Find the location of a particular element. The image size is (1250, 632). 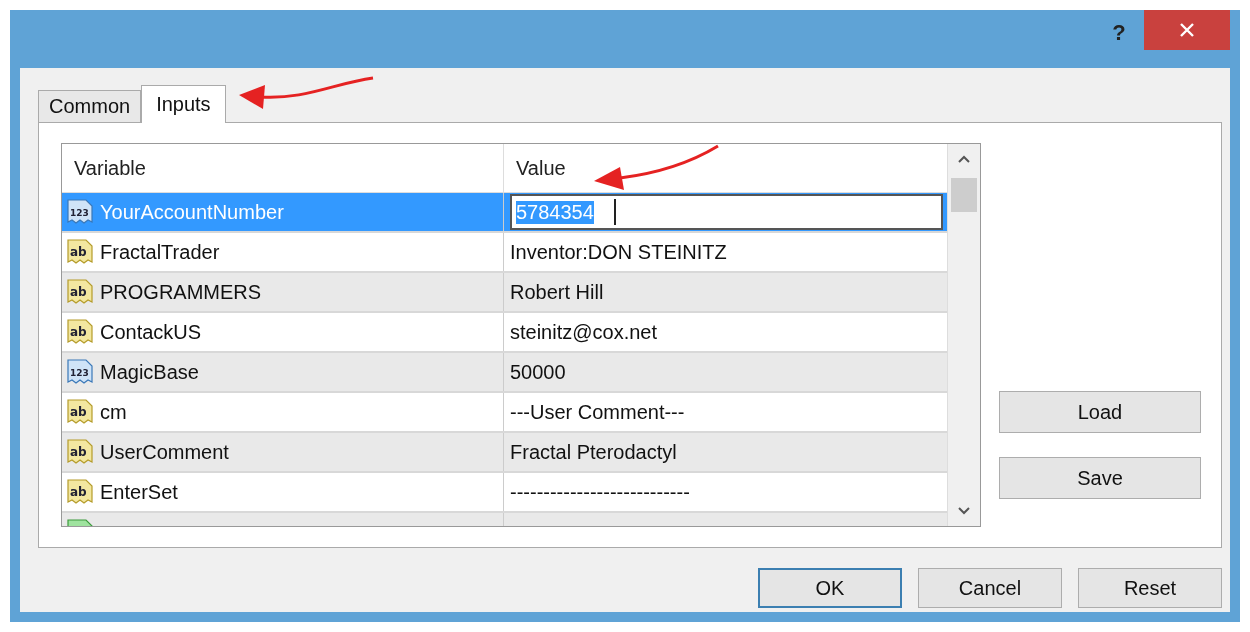

column-header: Value is located at coordinates (725, 168).